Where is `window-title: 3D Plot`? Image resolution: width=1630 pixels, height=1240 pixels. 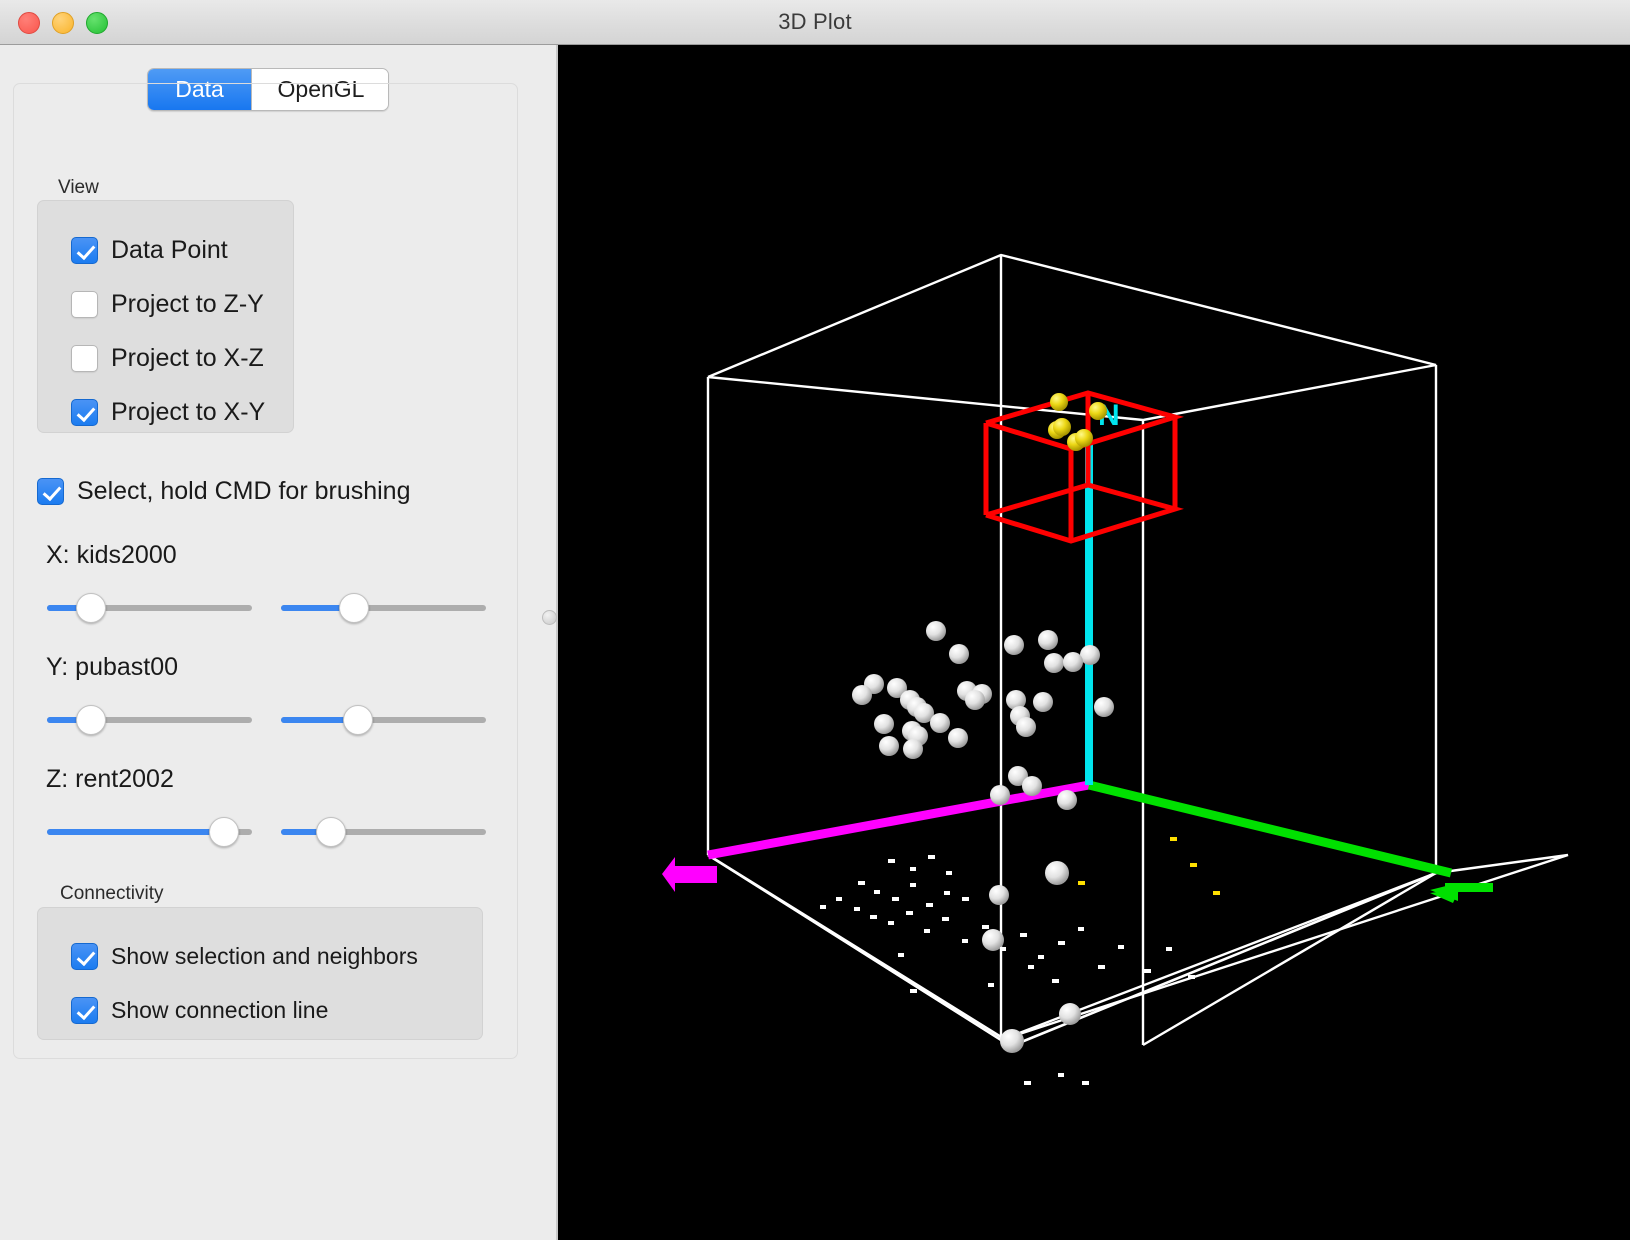
window-title: 3D Plot is located at coordinates (815, 21).